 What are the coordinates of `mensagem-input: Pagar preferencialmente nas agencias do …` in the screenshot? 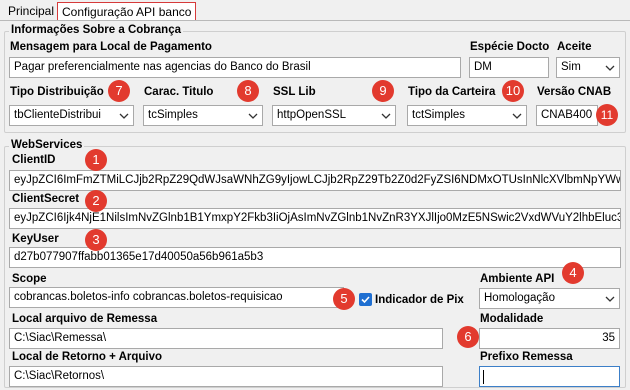 It's located at (235, 67).